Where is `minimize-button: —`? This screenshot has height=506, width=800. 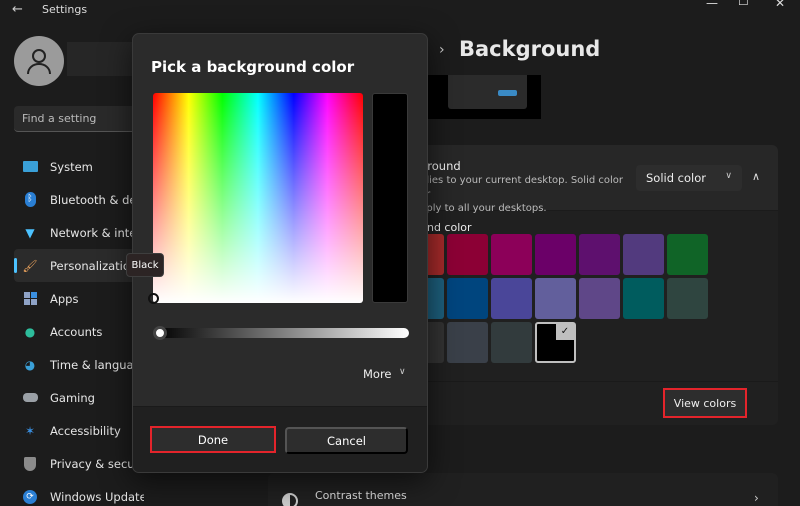
minimize-button: — is located at coordinates (712, 5).